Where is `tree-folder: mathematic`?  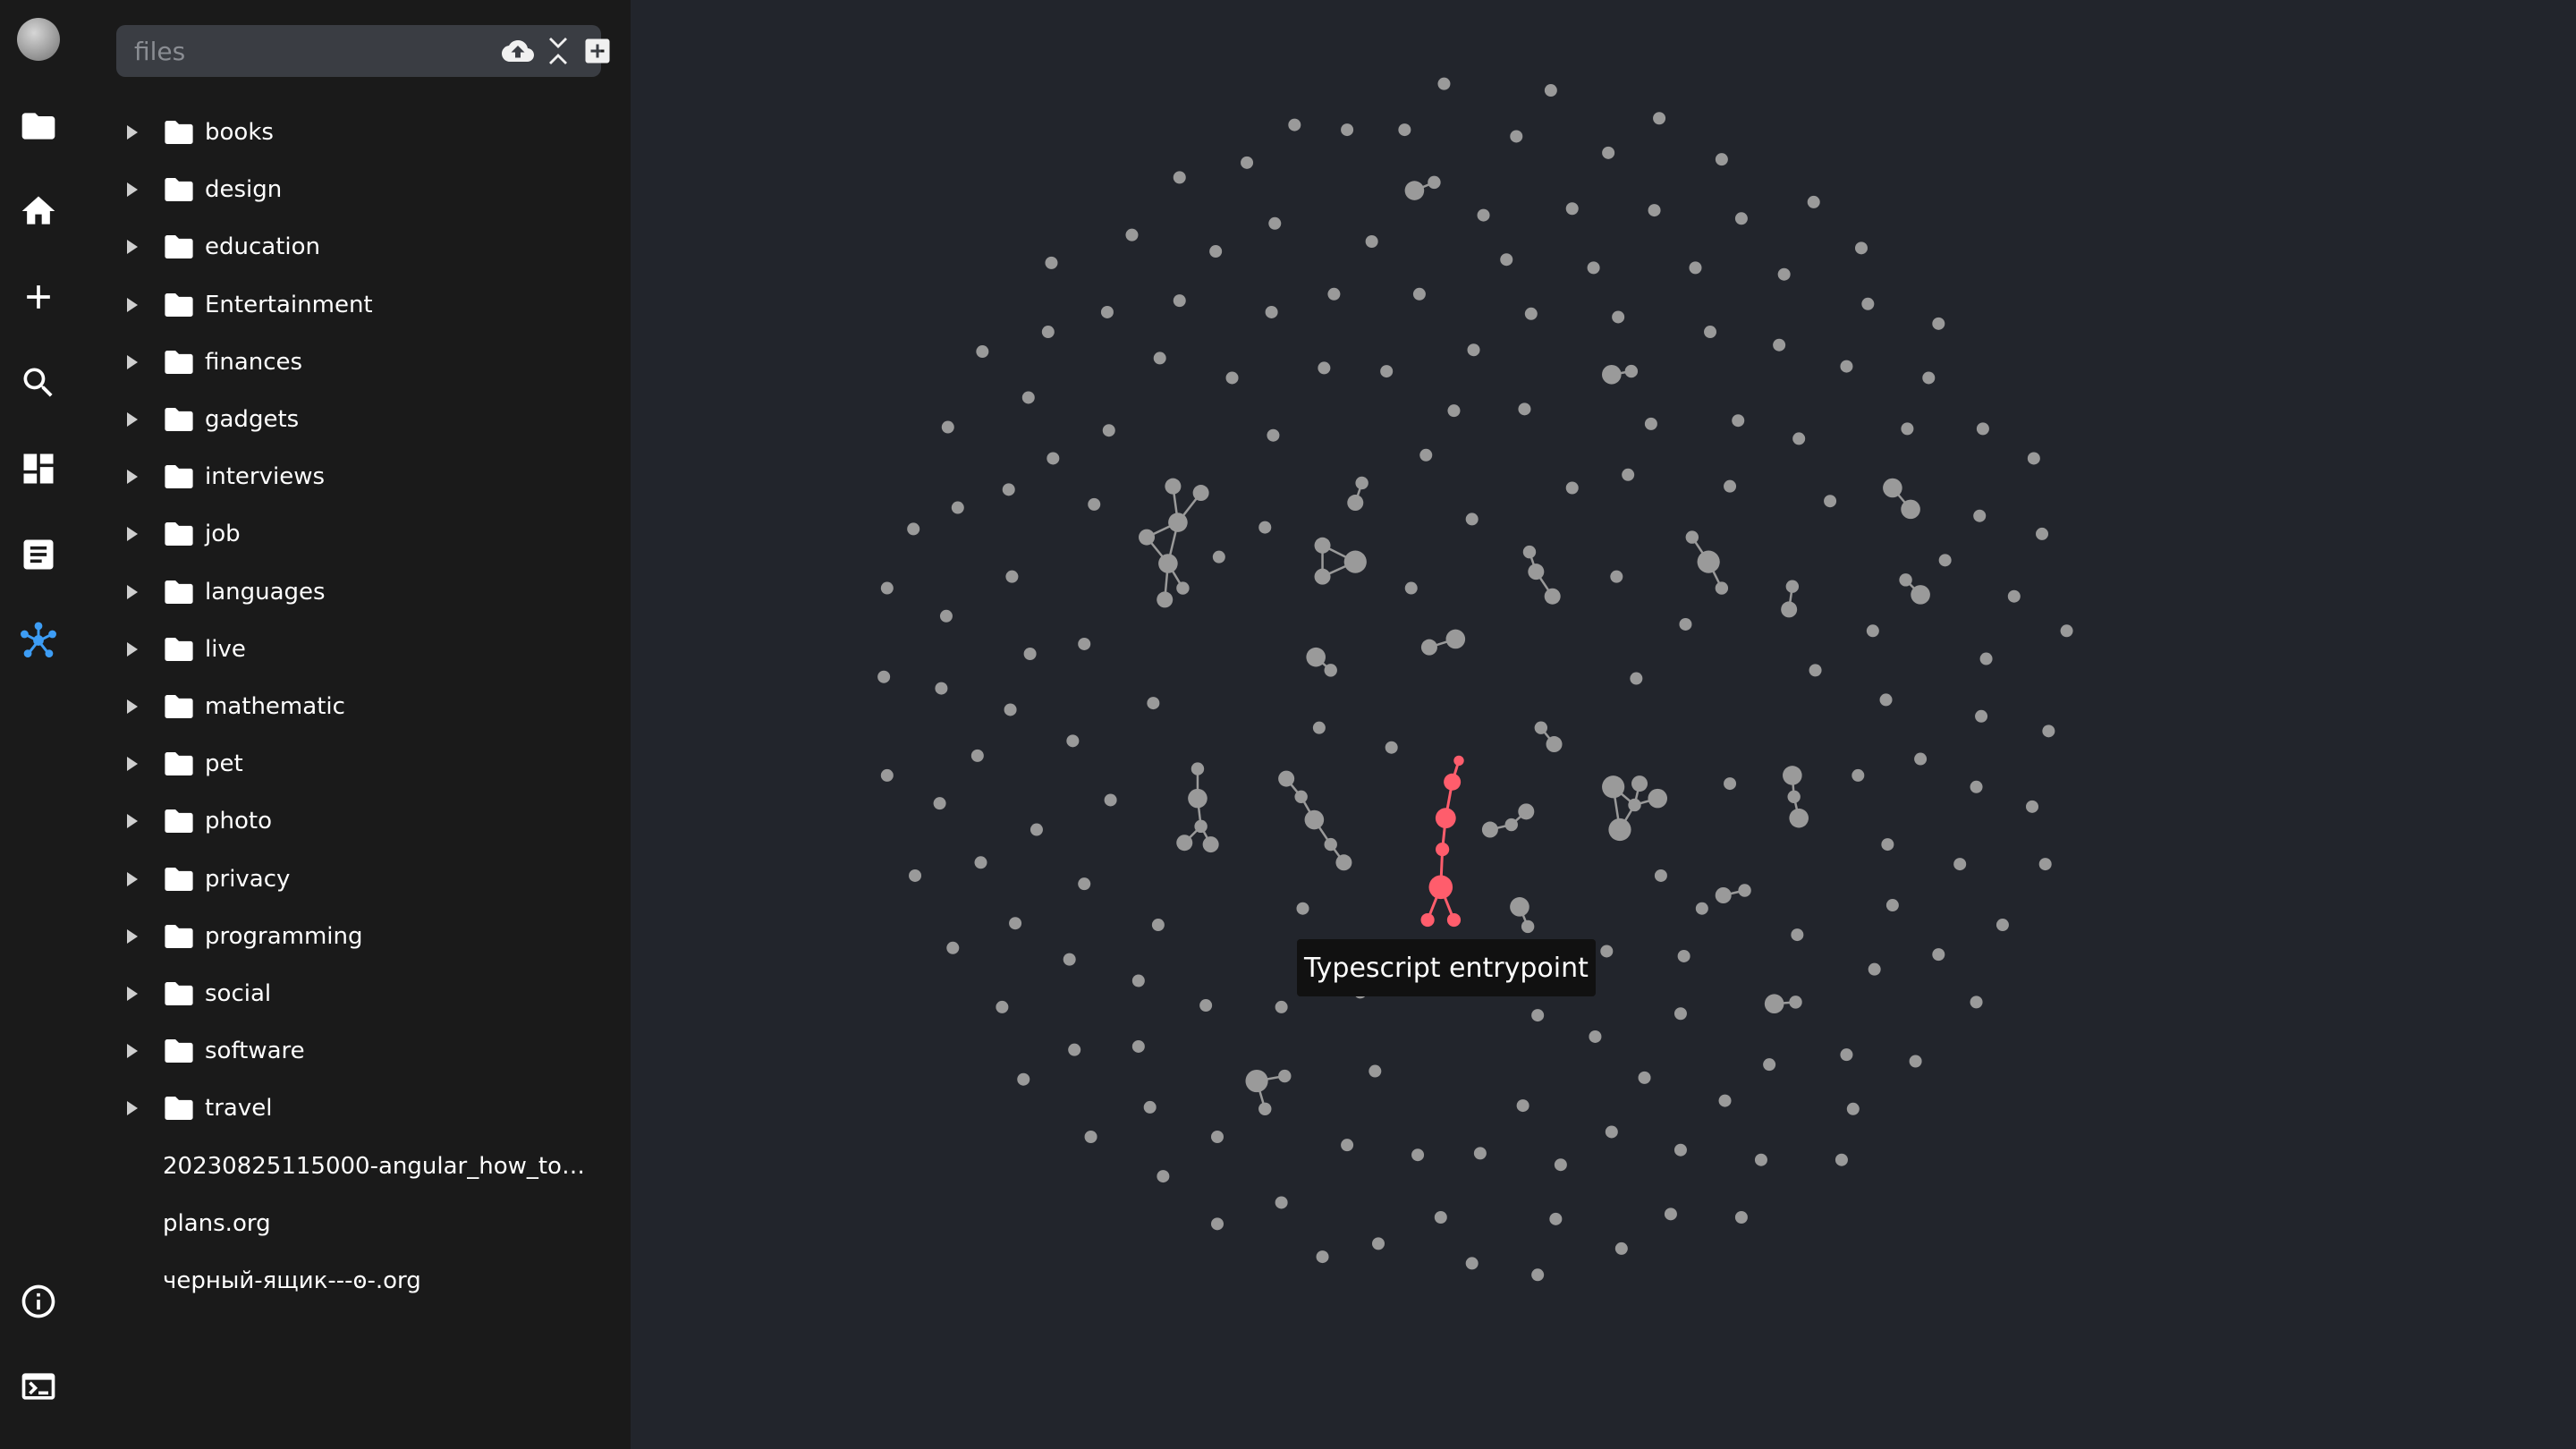 tree-folder: mathematic is located at coordinates (354, 707).